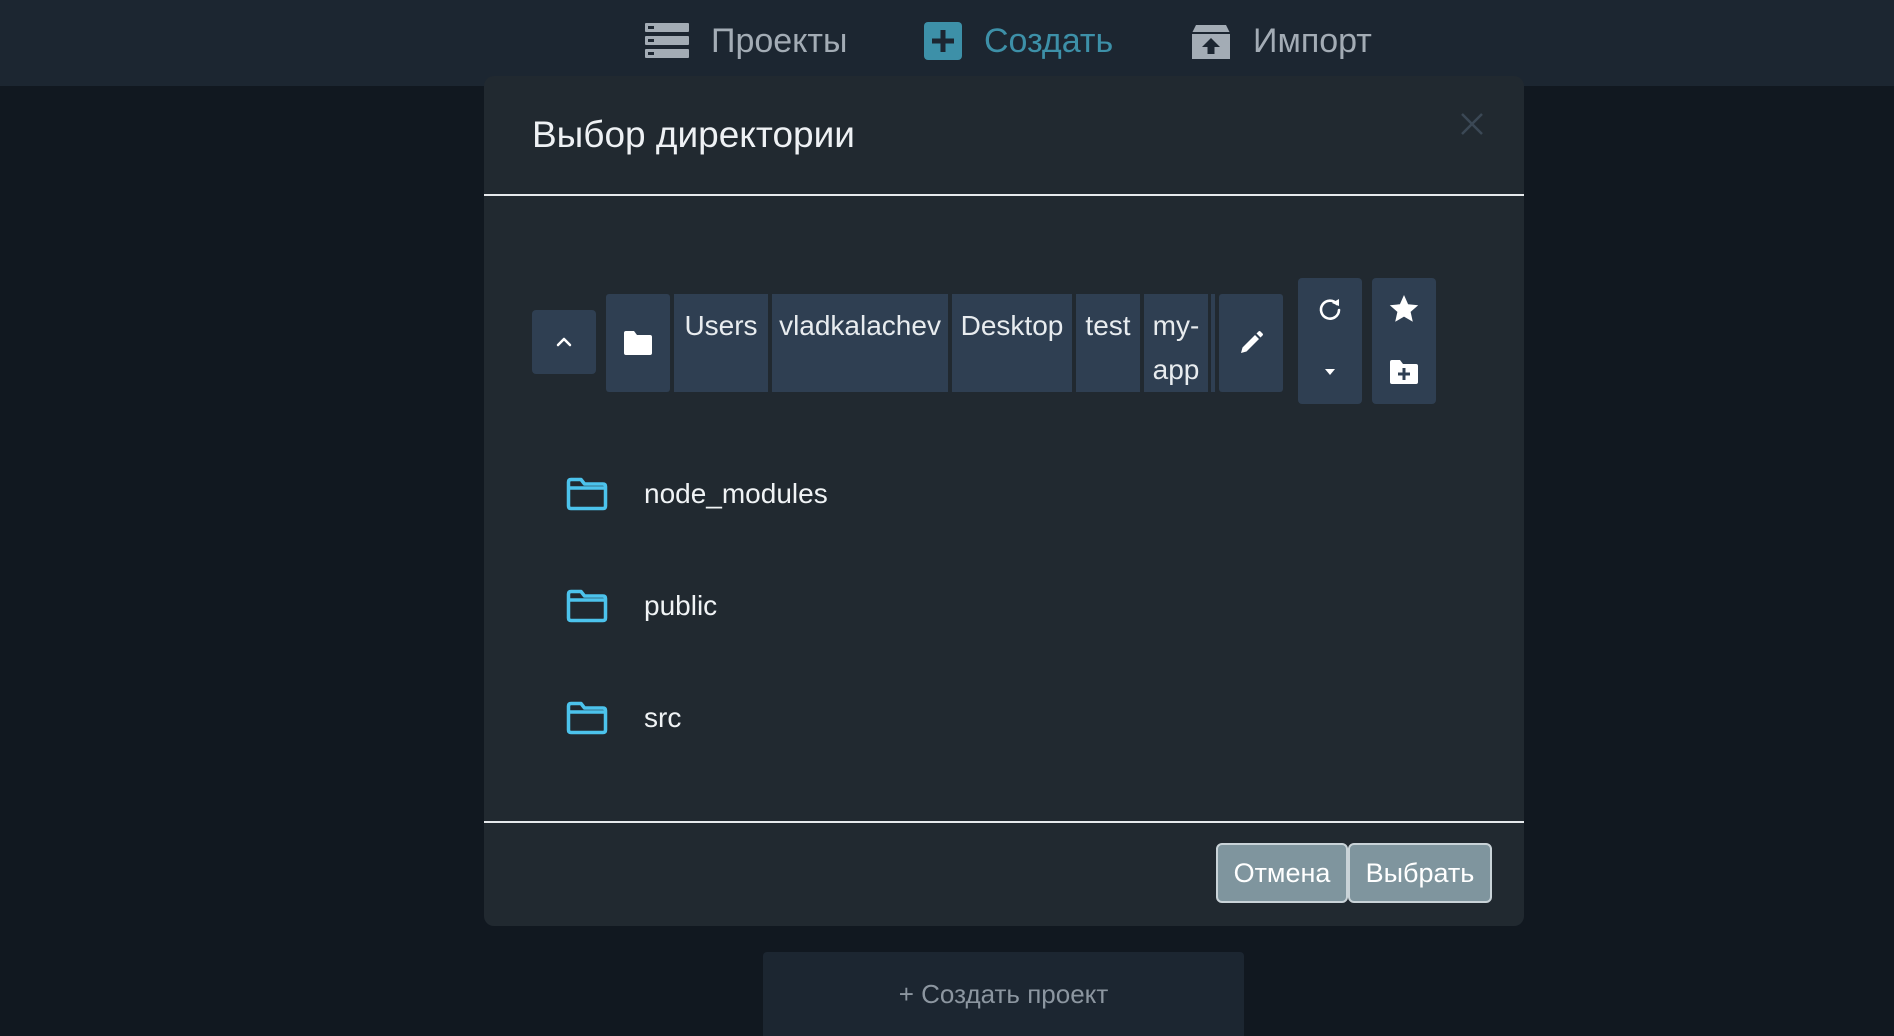  I want to click on favorite-button, so click(1404, 309).